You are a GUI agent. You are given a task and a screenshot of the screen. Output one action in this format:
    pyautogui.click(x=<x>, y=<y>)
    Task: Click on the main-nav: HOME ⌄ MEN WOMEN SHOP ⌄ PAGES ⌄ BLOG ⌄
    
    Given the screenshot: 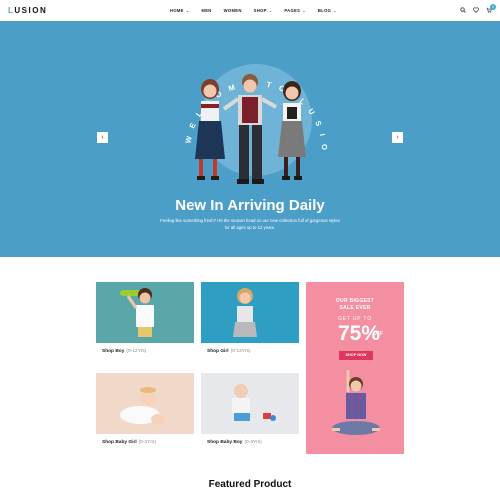 What is the action you would take?
    pyautogui.click(x=259, y=10)
    